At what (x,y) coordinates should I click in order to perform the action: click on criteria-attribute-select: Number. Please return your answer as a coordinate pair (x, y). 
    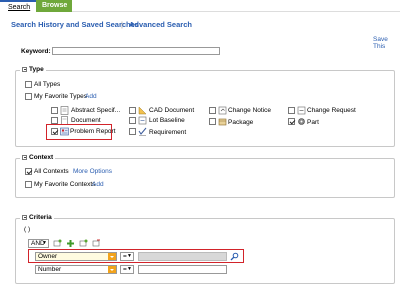
    Looking at the image, I should click on (76, 269).